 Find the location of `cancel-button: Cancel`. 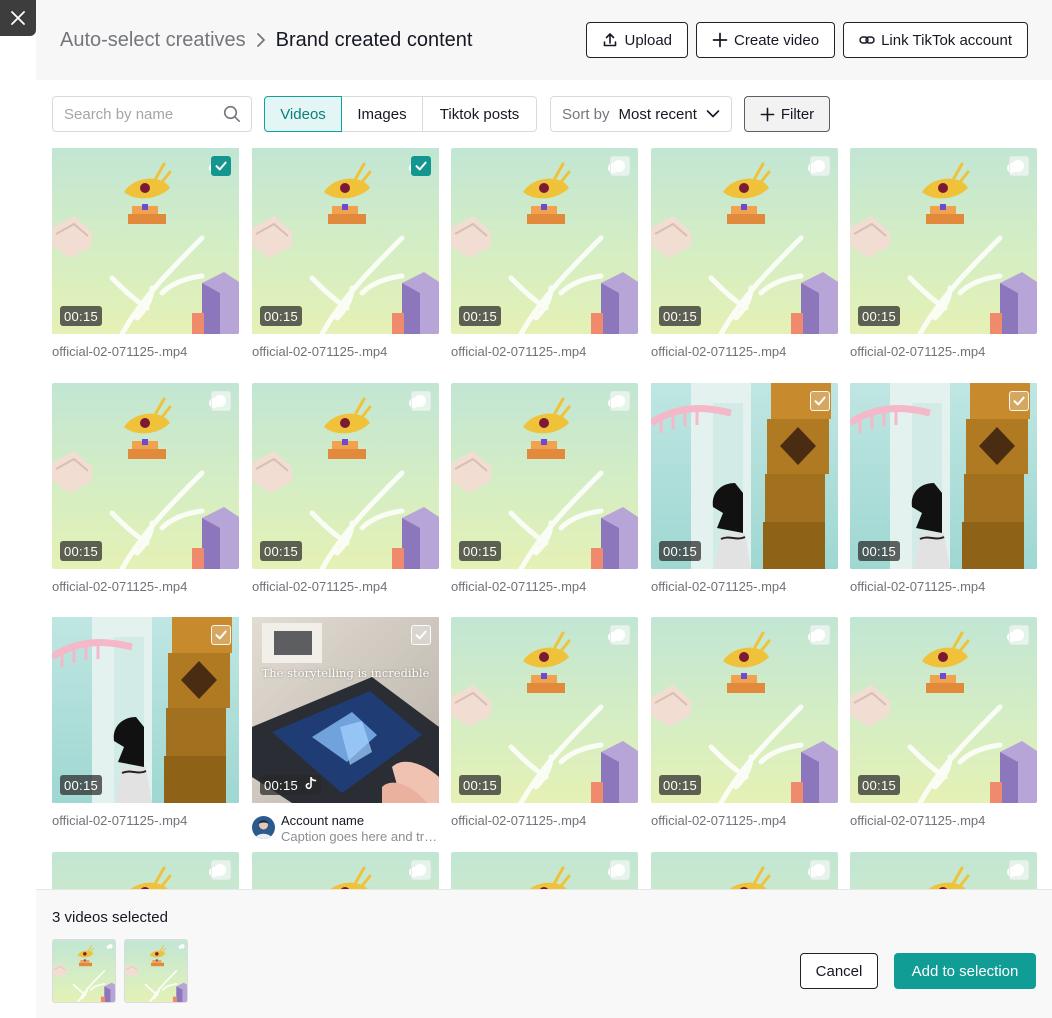

cancel-button: Cancel is located at coordinates (839, 971).